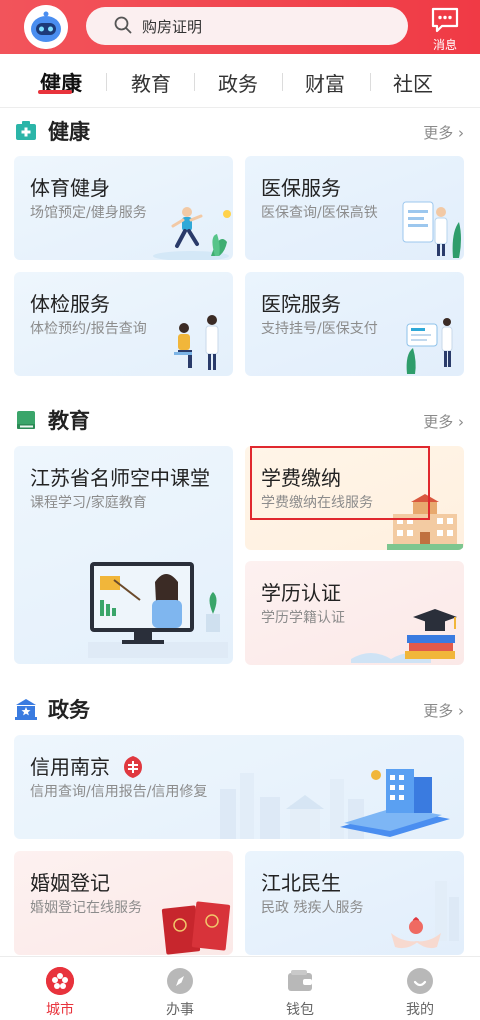 The image size is (480, 1020). I want to click on message-label: 消息, so click(444, 45).